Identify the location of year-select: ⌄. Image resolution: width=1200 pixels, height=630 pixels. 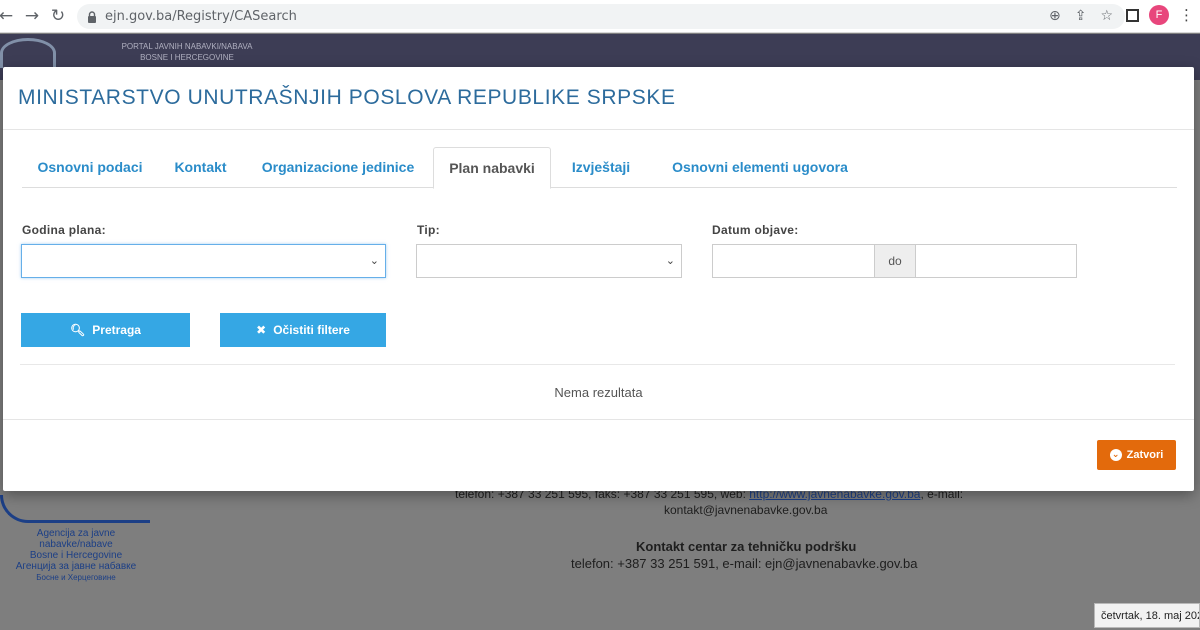
(203, 261).